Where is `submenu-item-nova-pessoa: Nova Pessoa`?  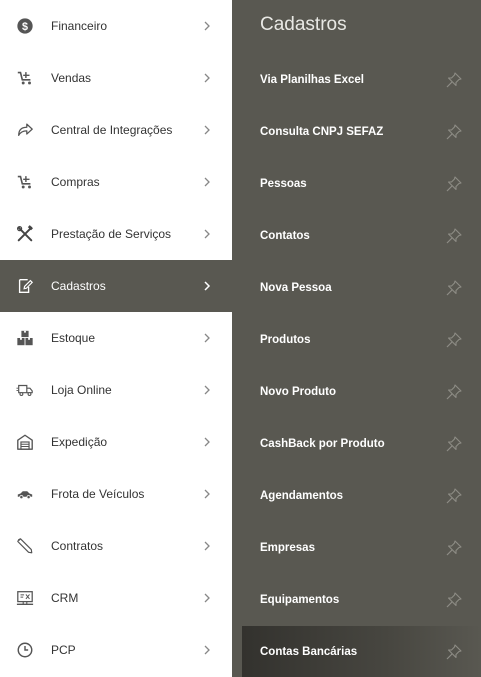 submenu-item-nova-pessoa: Nova Pessoa is located at coordinates (356, 288).